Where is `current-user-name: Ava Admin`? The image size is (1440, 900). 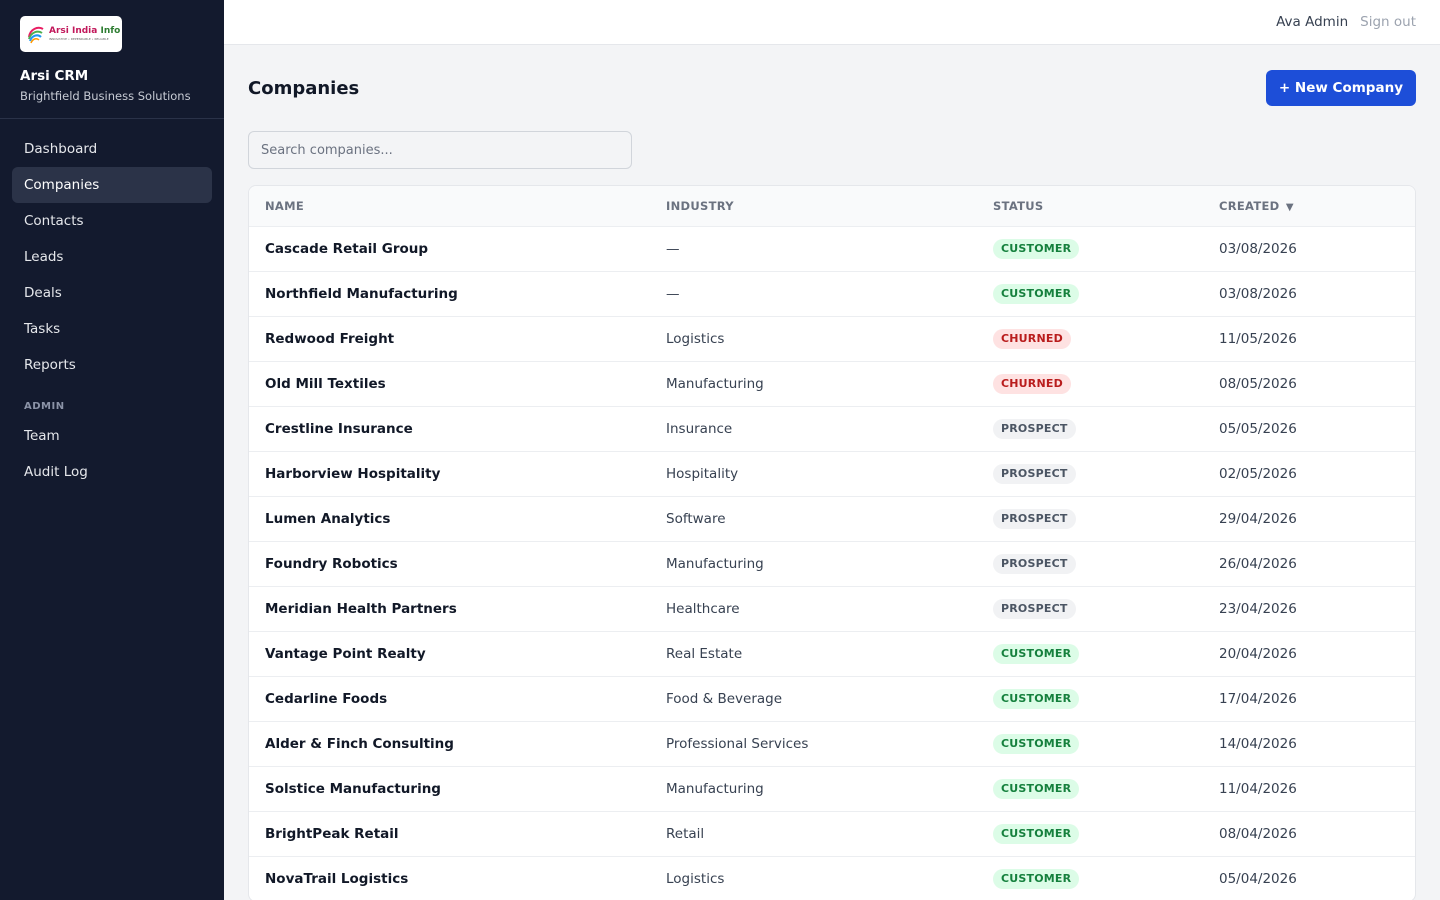 current-user-name: Ava Admin is located at coordinates (1312, 22).